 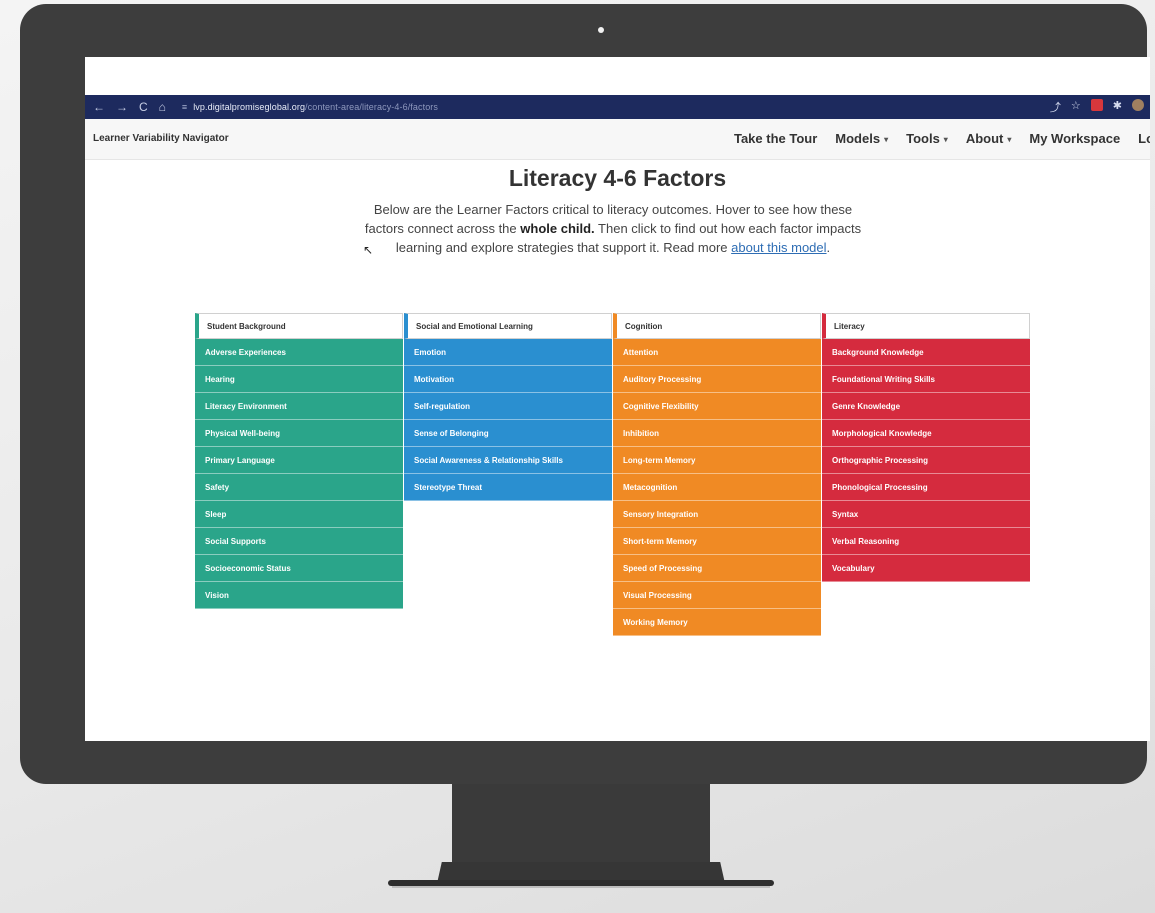 I want to click on column-header: Literacy, so click(x=926, y=326).